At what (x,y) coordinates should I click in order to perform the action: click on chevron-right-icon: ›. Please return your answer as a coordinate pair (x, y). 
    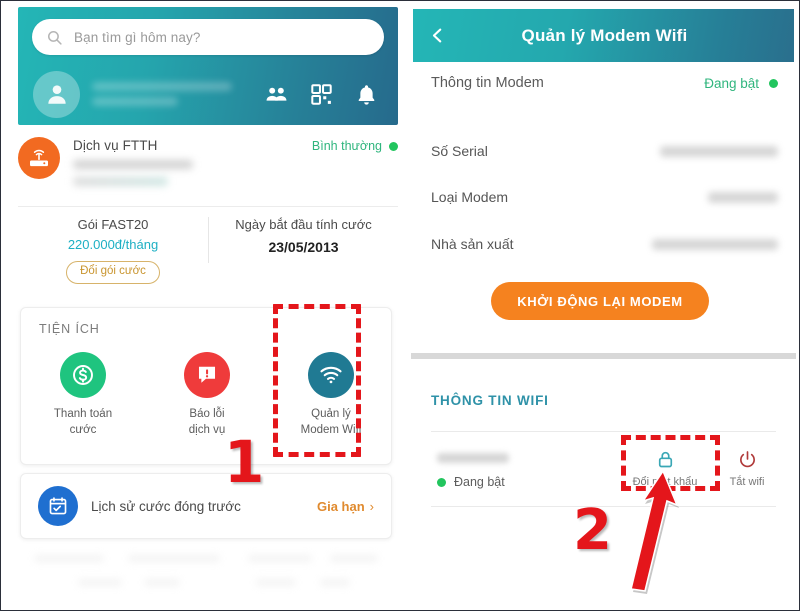
    Looking at the image, I should click on (371, 506).